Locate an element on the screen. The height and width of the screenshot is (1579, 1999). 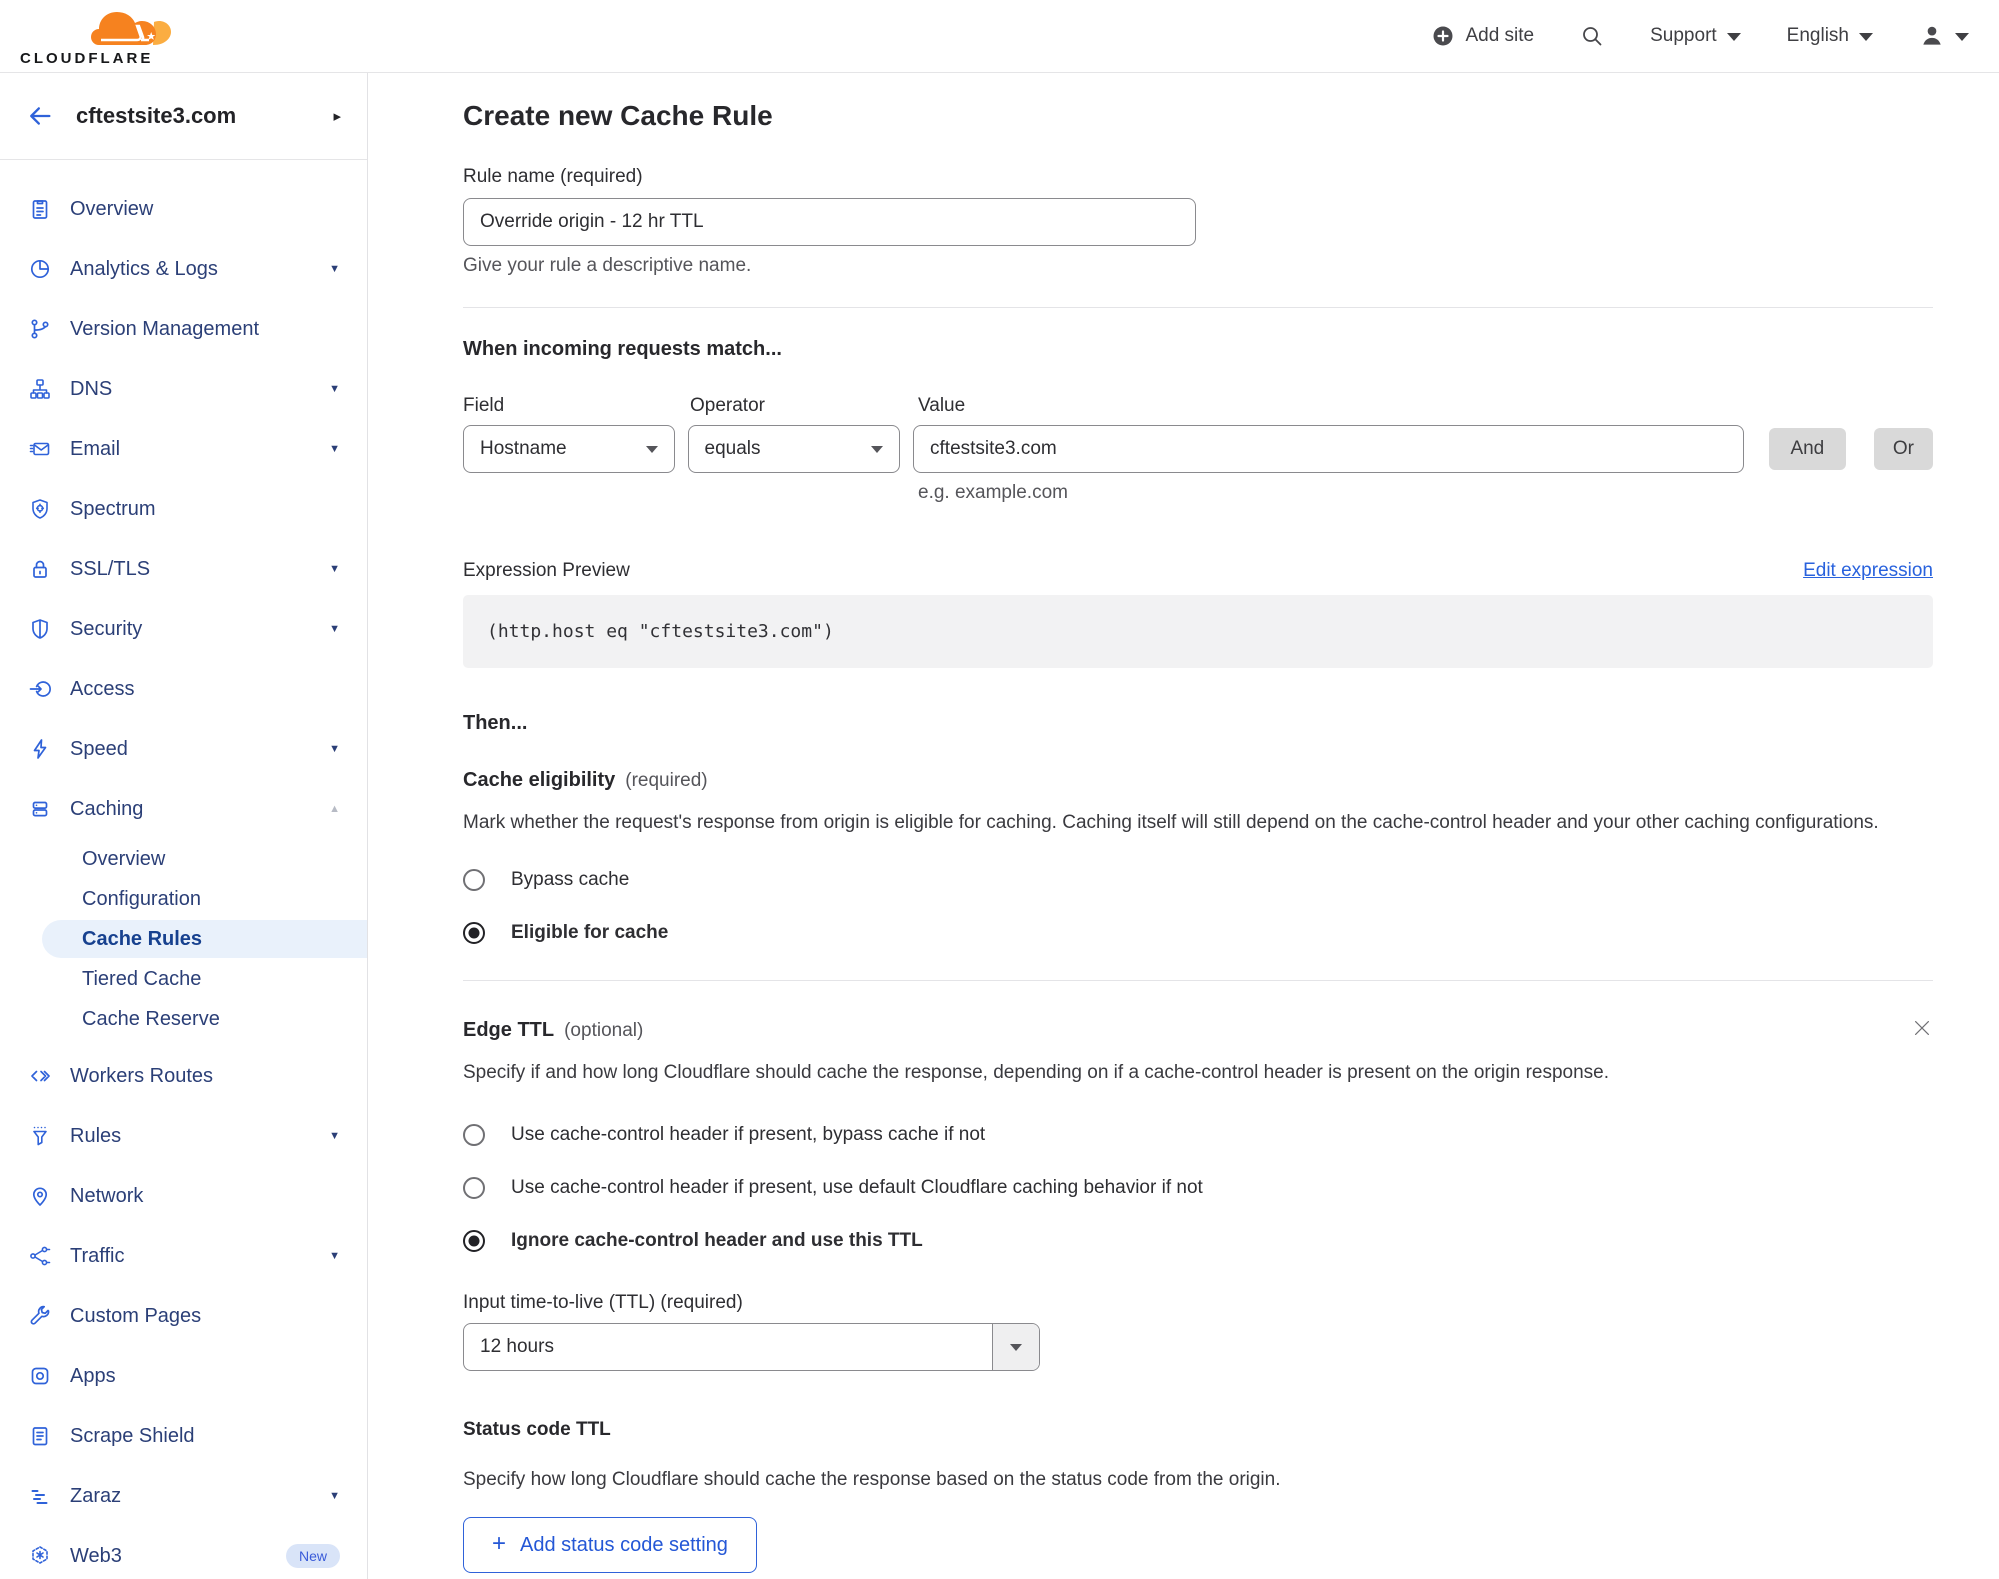
back-arrow-icon is located at coordinates (40, 116).